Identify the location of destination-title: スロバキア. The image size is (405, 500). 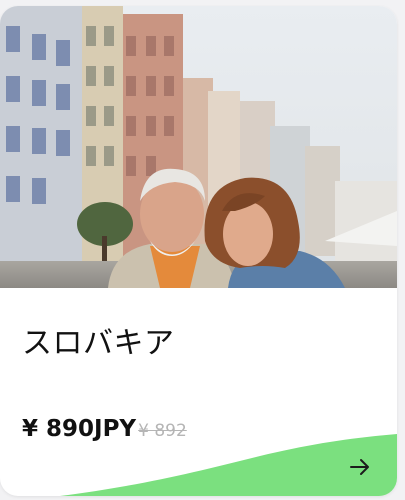
(98, 343).